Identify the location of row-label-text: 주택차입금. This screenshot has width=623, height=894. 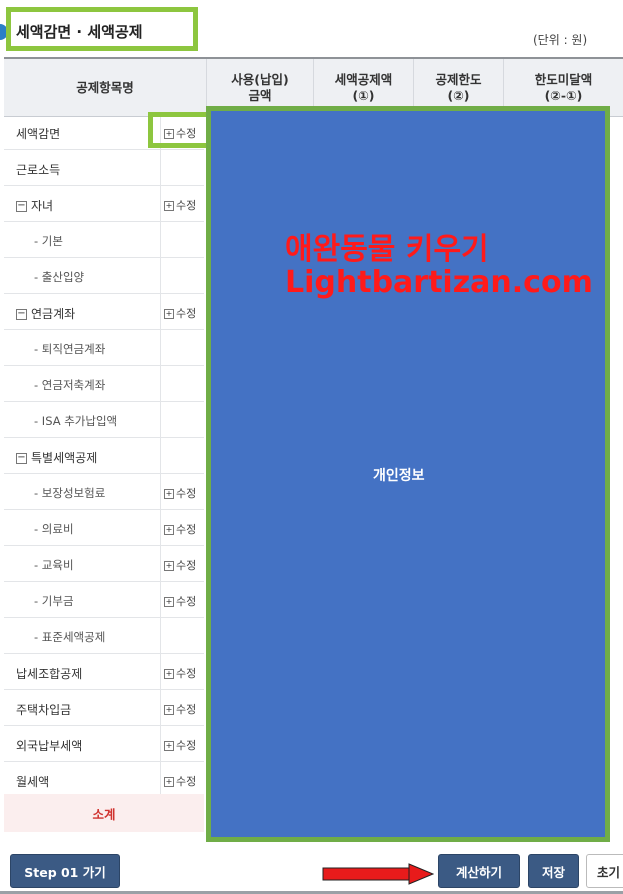
(44, 710).